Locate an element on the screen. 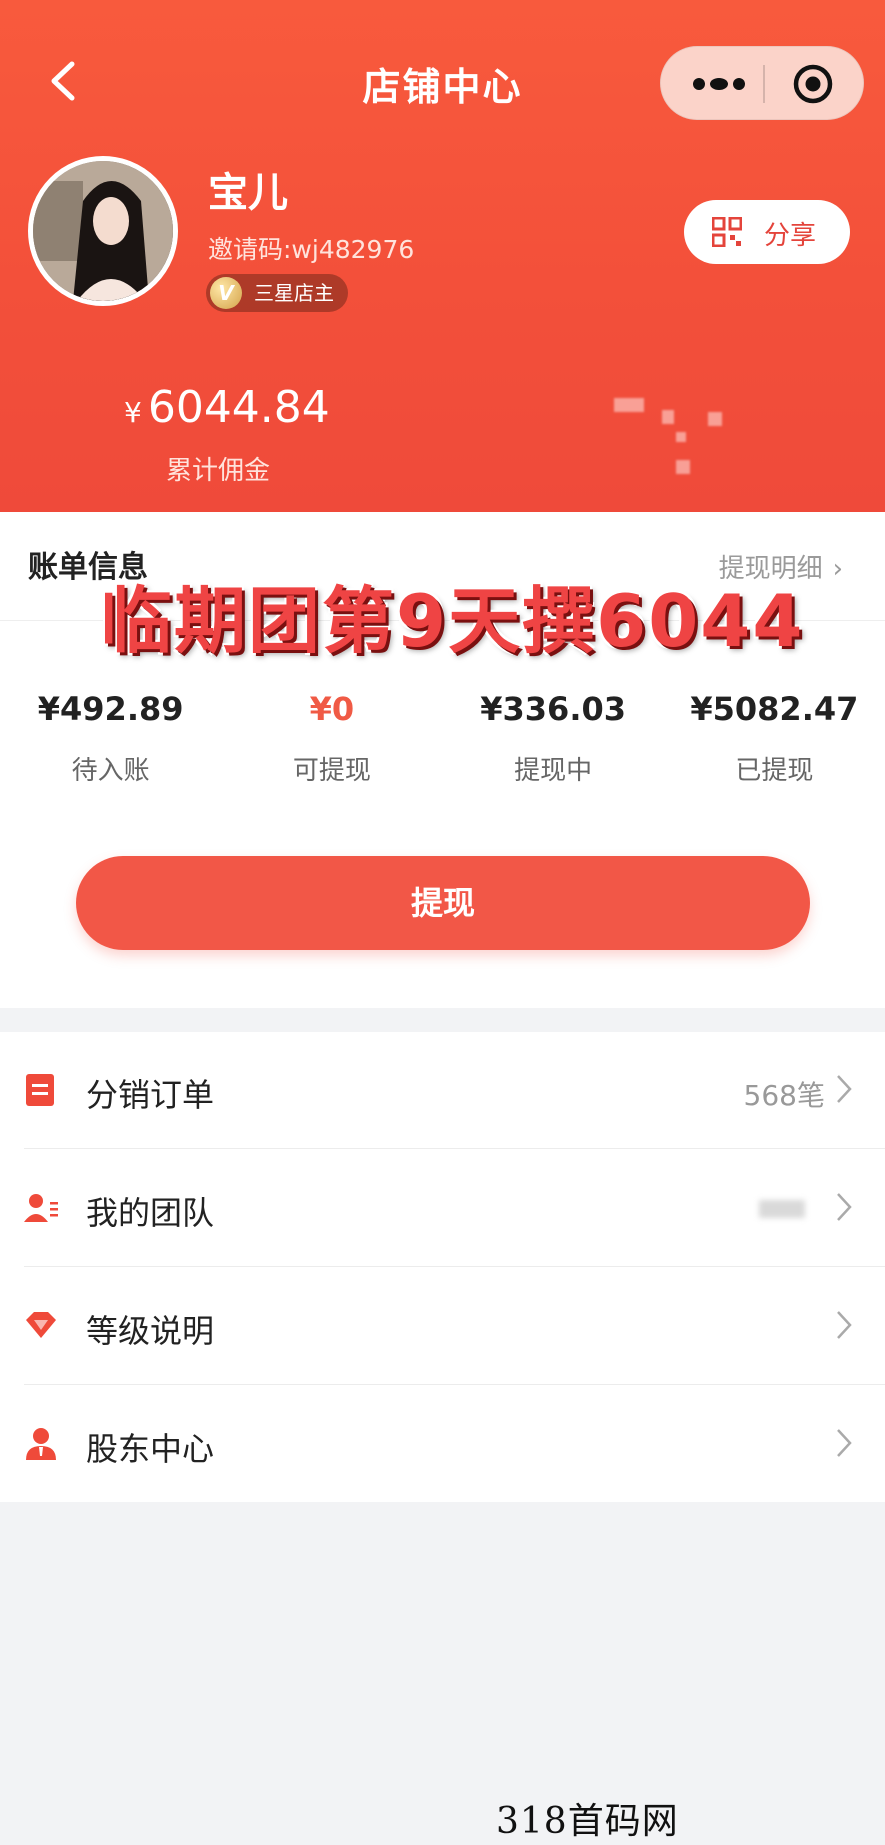 This screenshot has width=885, height=1845. miniprogram-capsule is located at coordinates (762, 83).